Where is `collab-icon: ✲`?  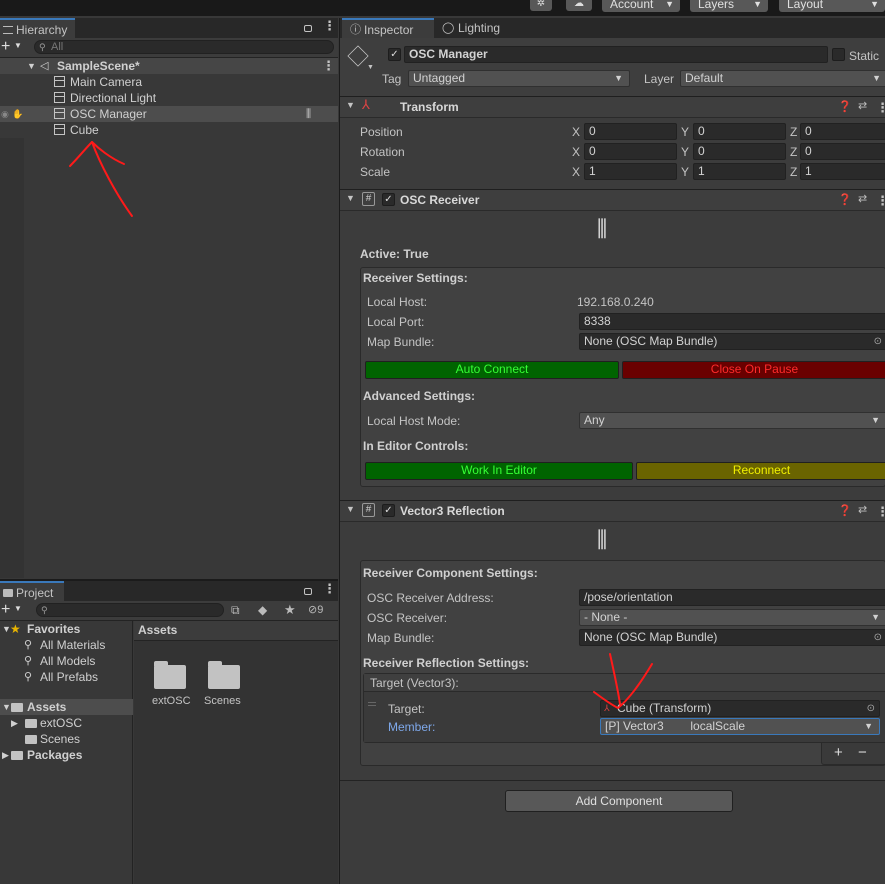 collab-icon: ✲ is located at coordinates (541, 5).